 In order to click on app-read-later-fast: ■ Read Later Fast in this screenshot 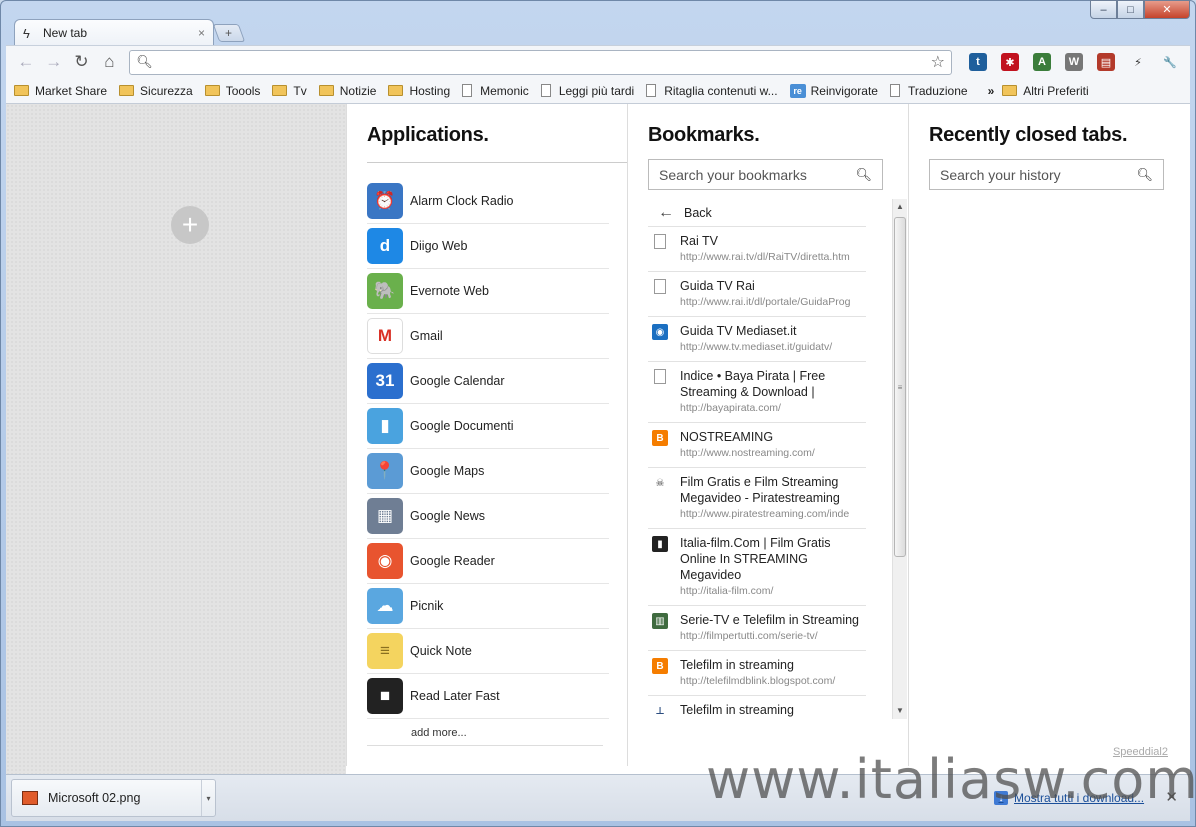, I will do `click(488, 696)`.